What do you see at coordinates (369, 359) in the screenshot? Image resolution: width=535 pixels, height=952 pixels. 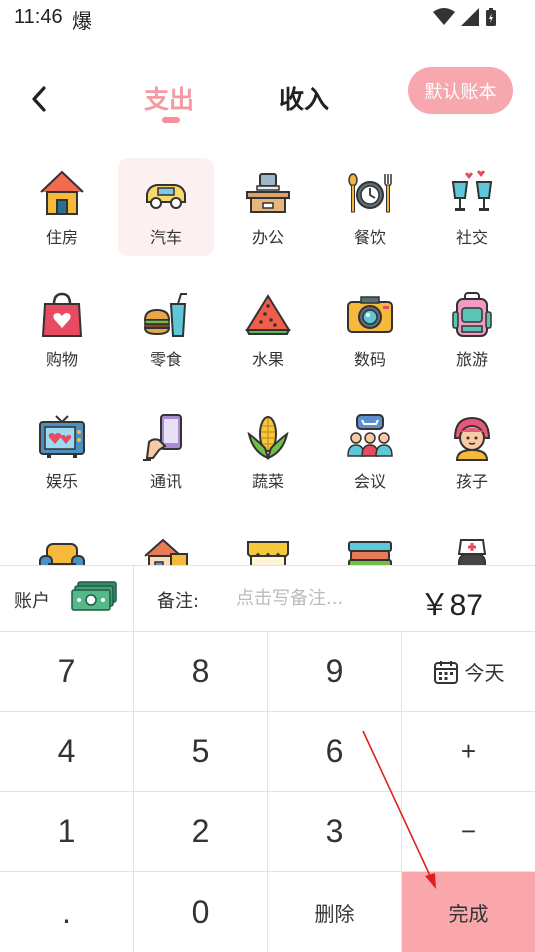 I see `category-label: 数码` at bounding box center [369, 359].